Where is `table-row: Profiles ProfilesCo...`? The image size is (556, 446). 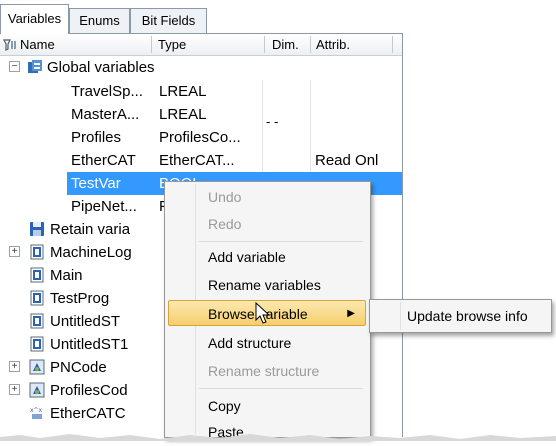 table-row: Profiles ProfilesCo... is located at coordinates (201, 137).